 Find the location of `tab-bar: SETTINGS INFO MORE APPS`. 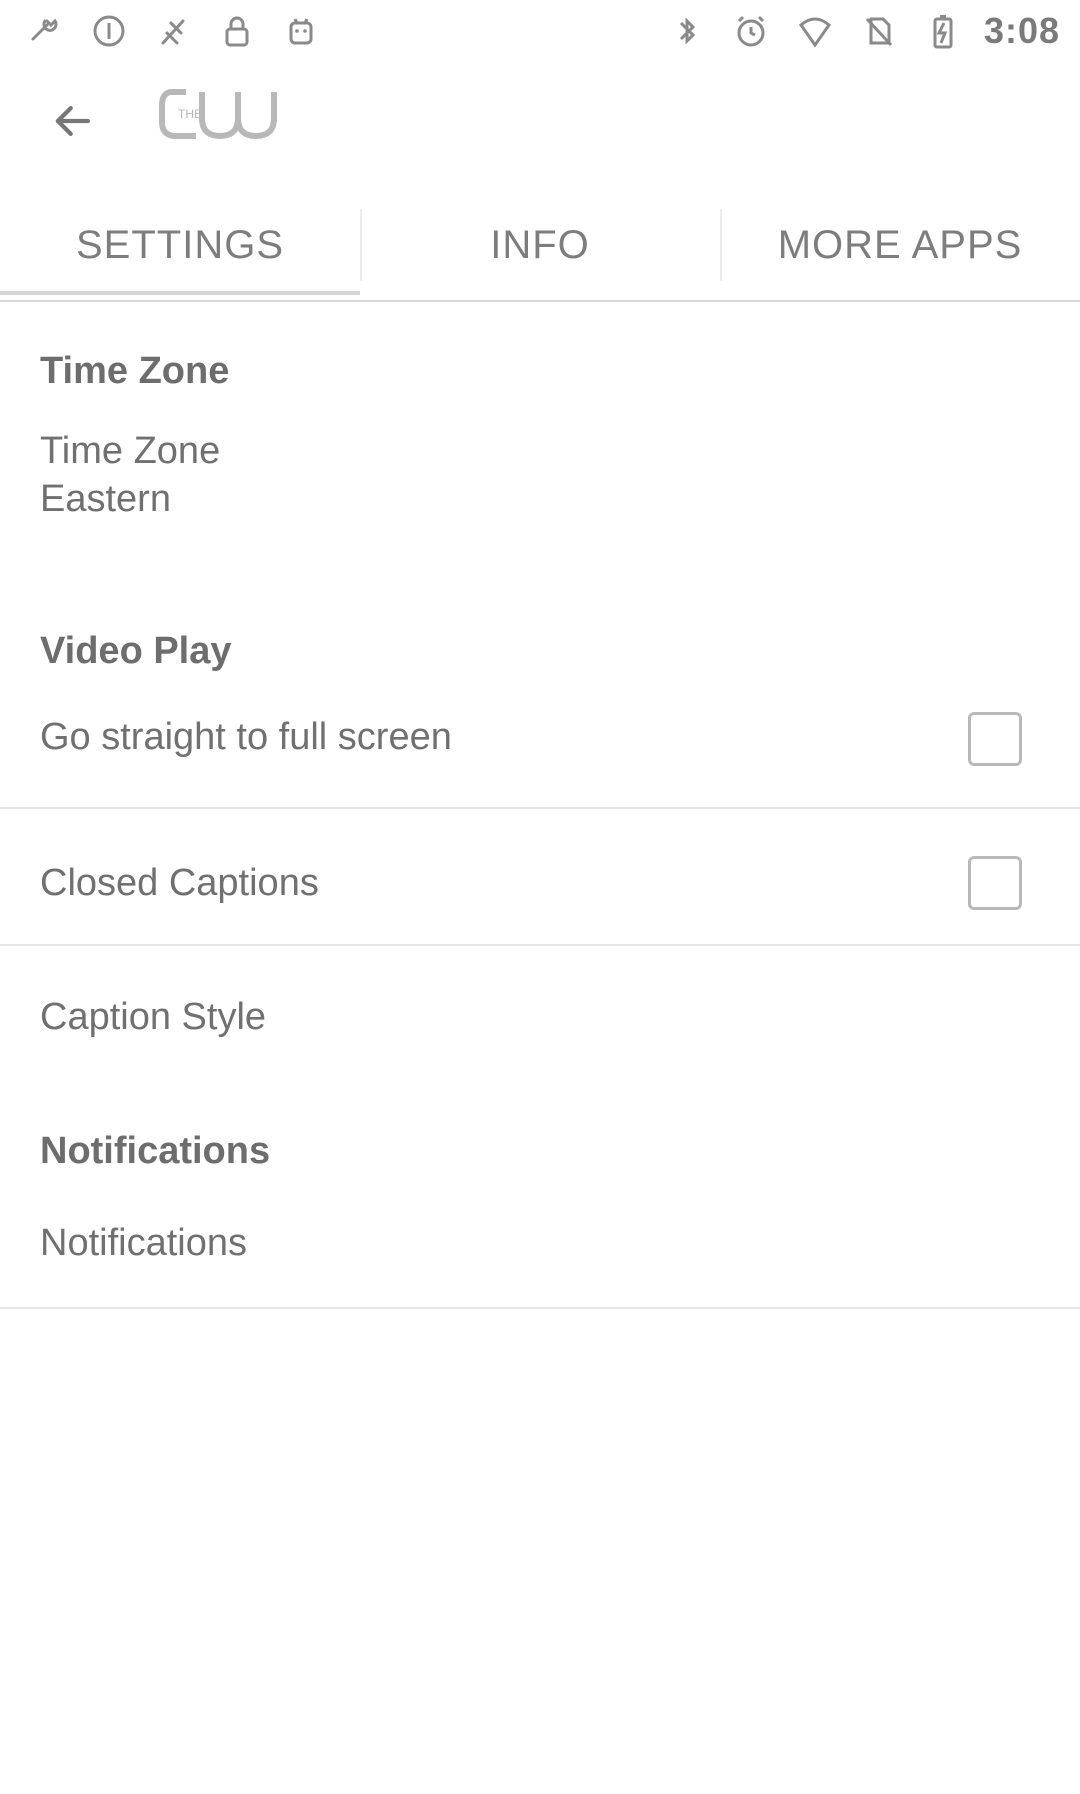

tab-bar: SETTINGS INFO MORE APPS is located at coordinates (540, 245).